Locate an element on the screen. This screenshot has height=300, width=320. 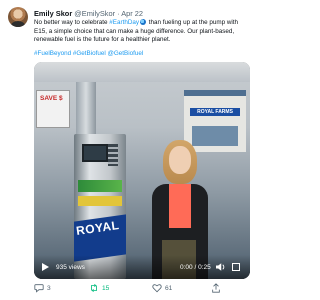
globe-emoji-icon is located at coordinates (143, 22).